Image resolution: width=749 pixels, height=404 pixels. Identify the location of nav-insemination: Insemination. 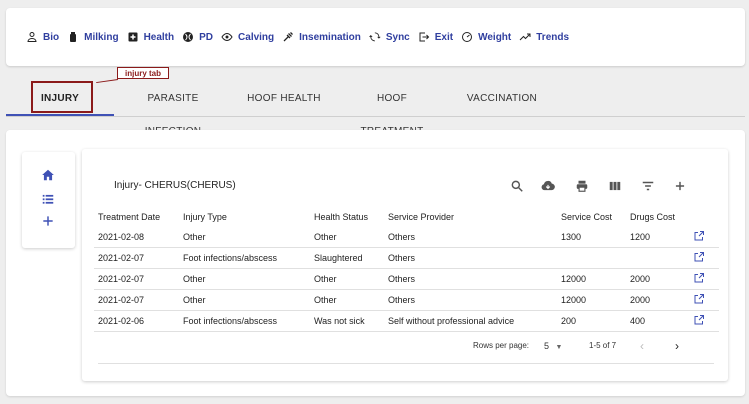
(321, 37).